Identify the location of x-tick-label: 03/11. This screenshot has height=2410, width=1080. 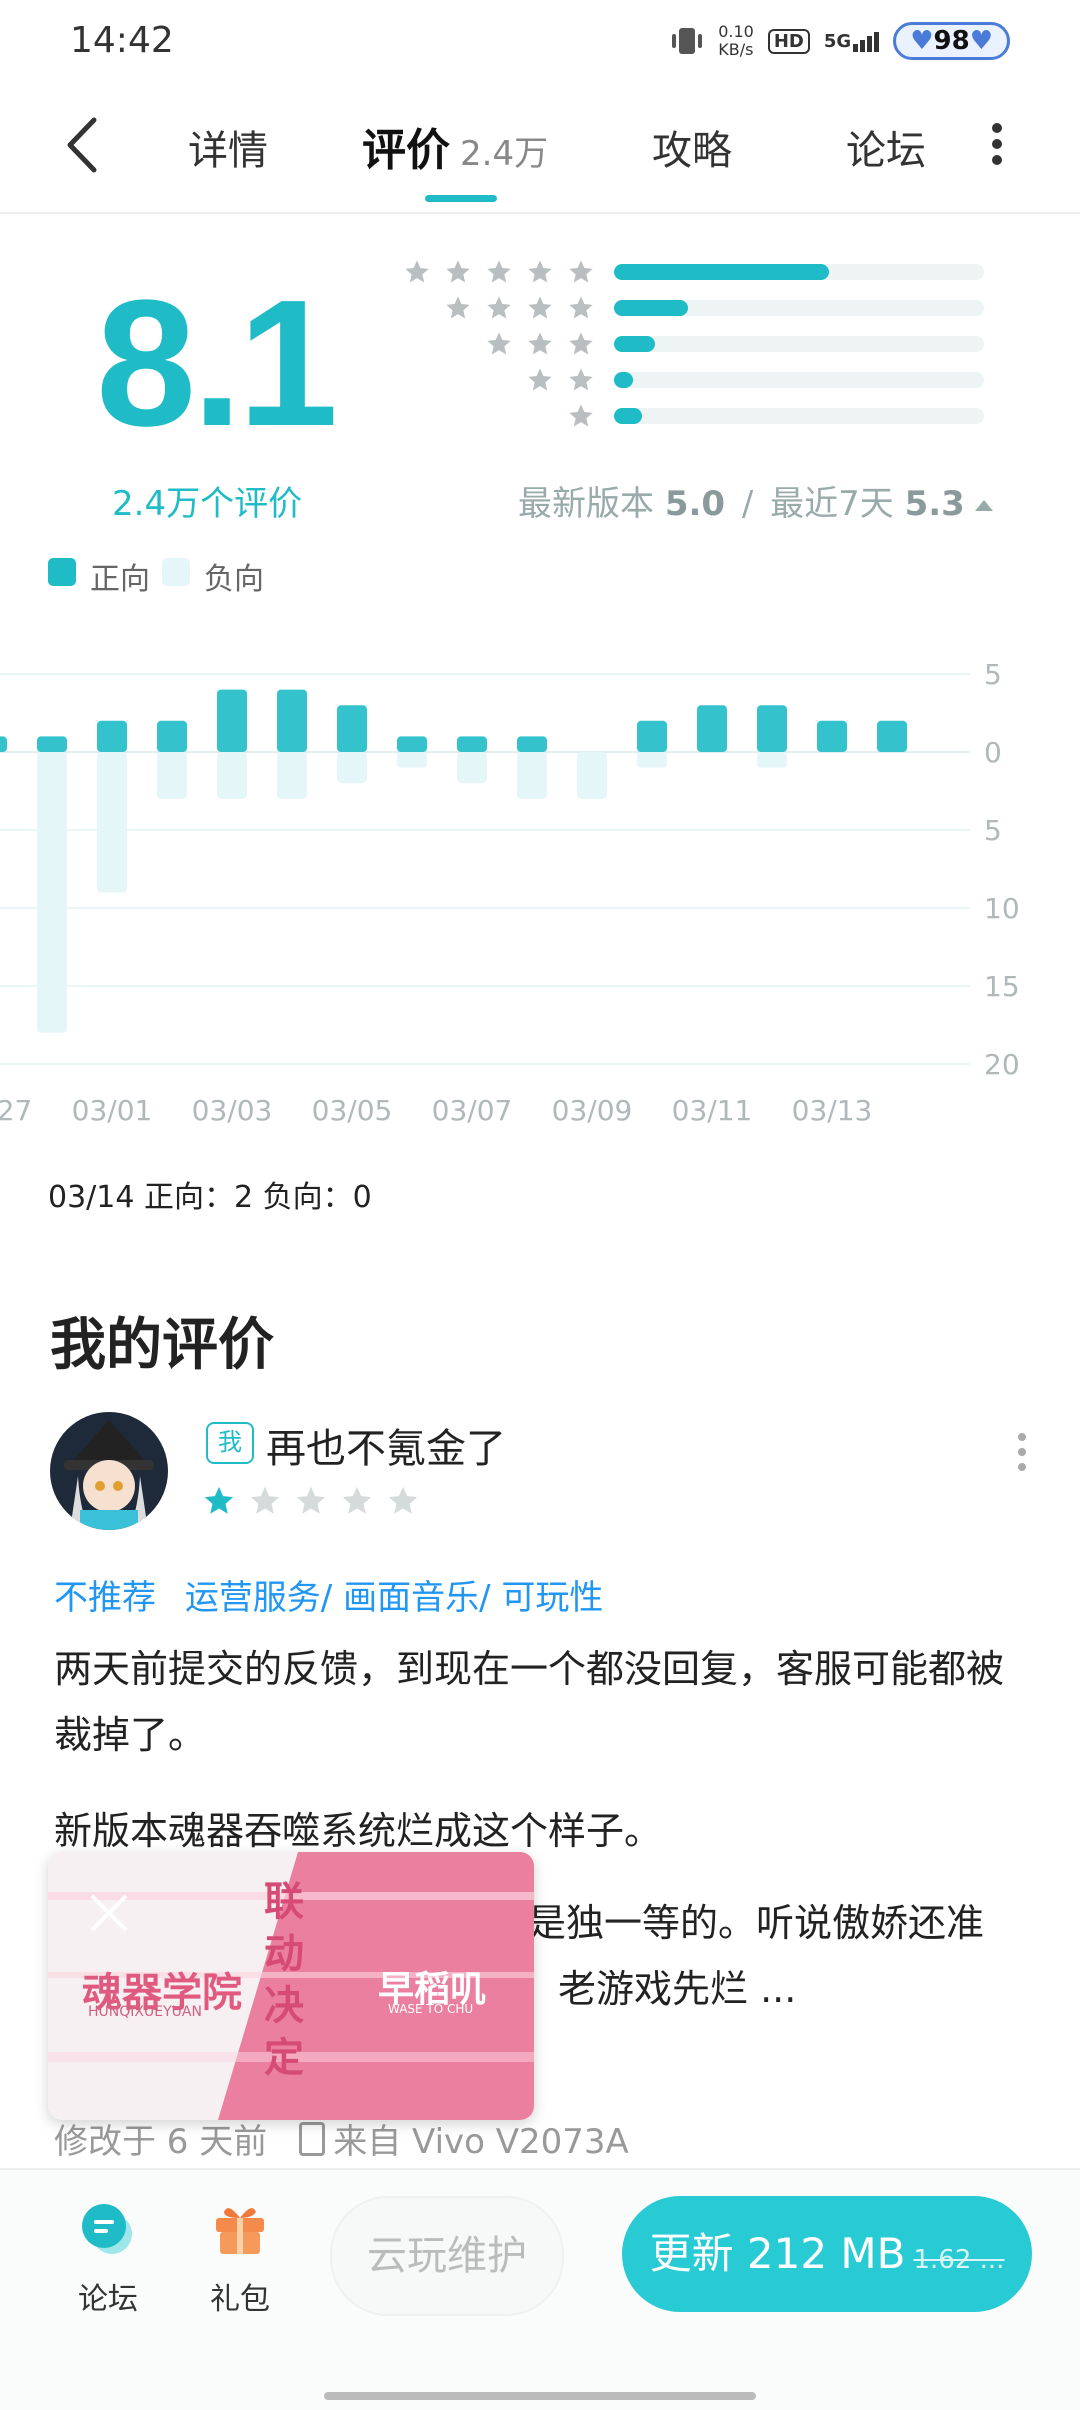
(712, 1110).